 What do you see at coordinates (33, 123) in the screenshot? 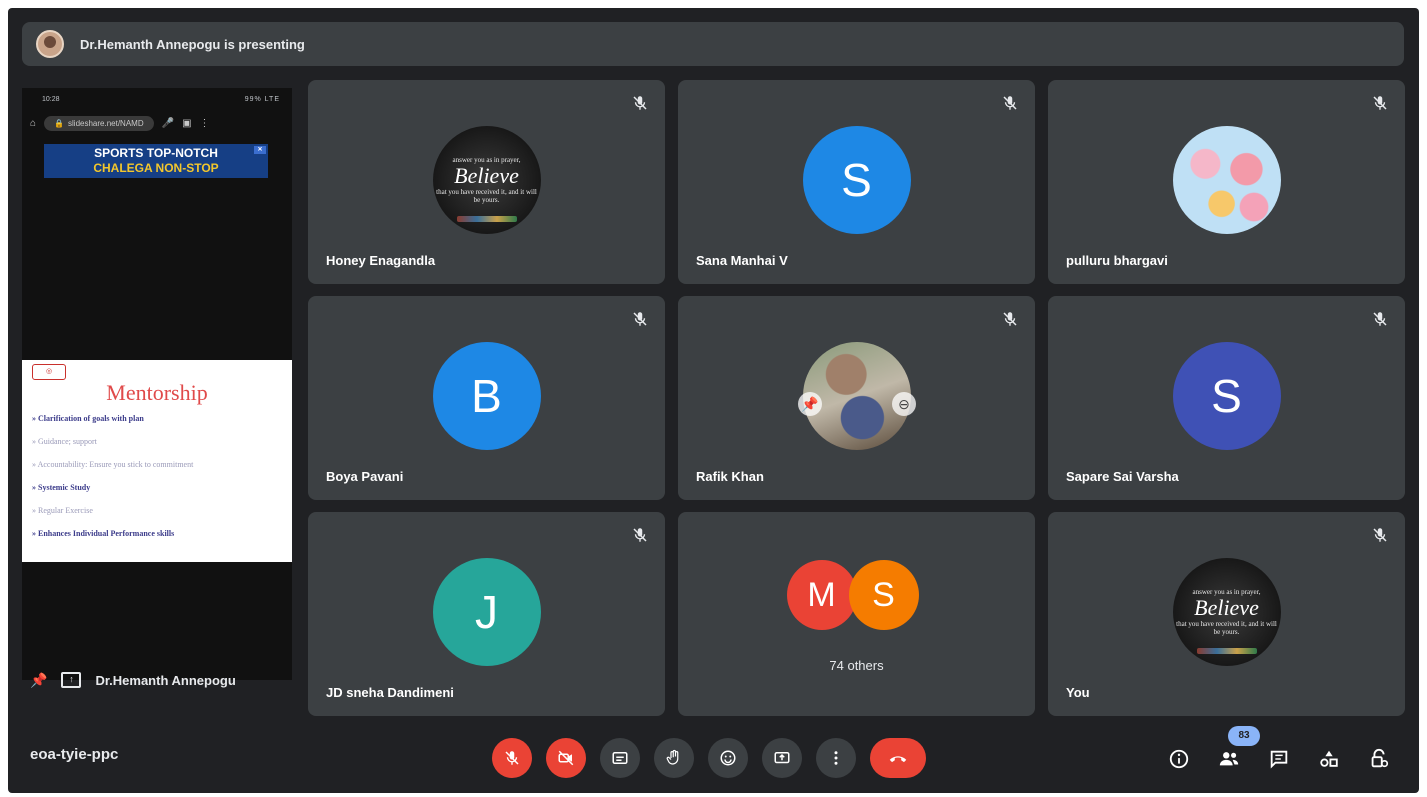
I see `home-icon: ⌂` at bounding box center [33, 123].